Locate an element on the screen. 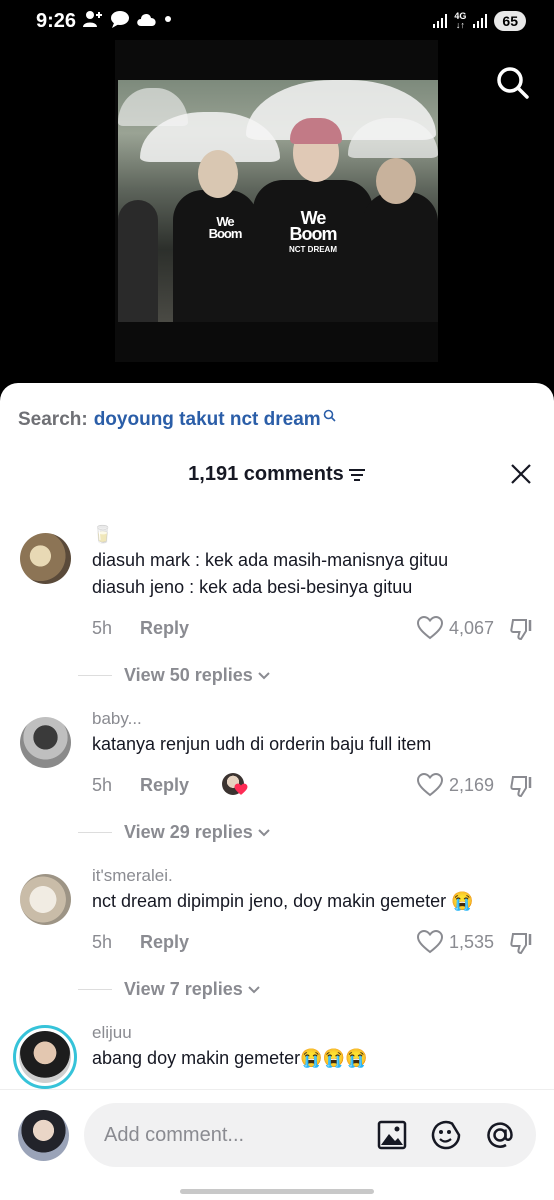 Image resolution: width=554 pixels, height=1200 pixels. comments-count: 1,191 comments is located at coordinates (266, 474).